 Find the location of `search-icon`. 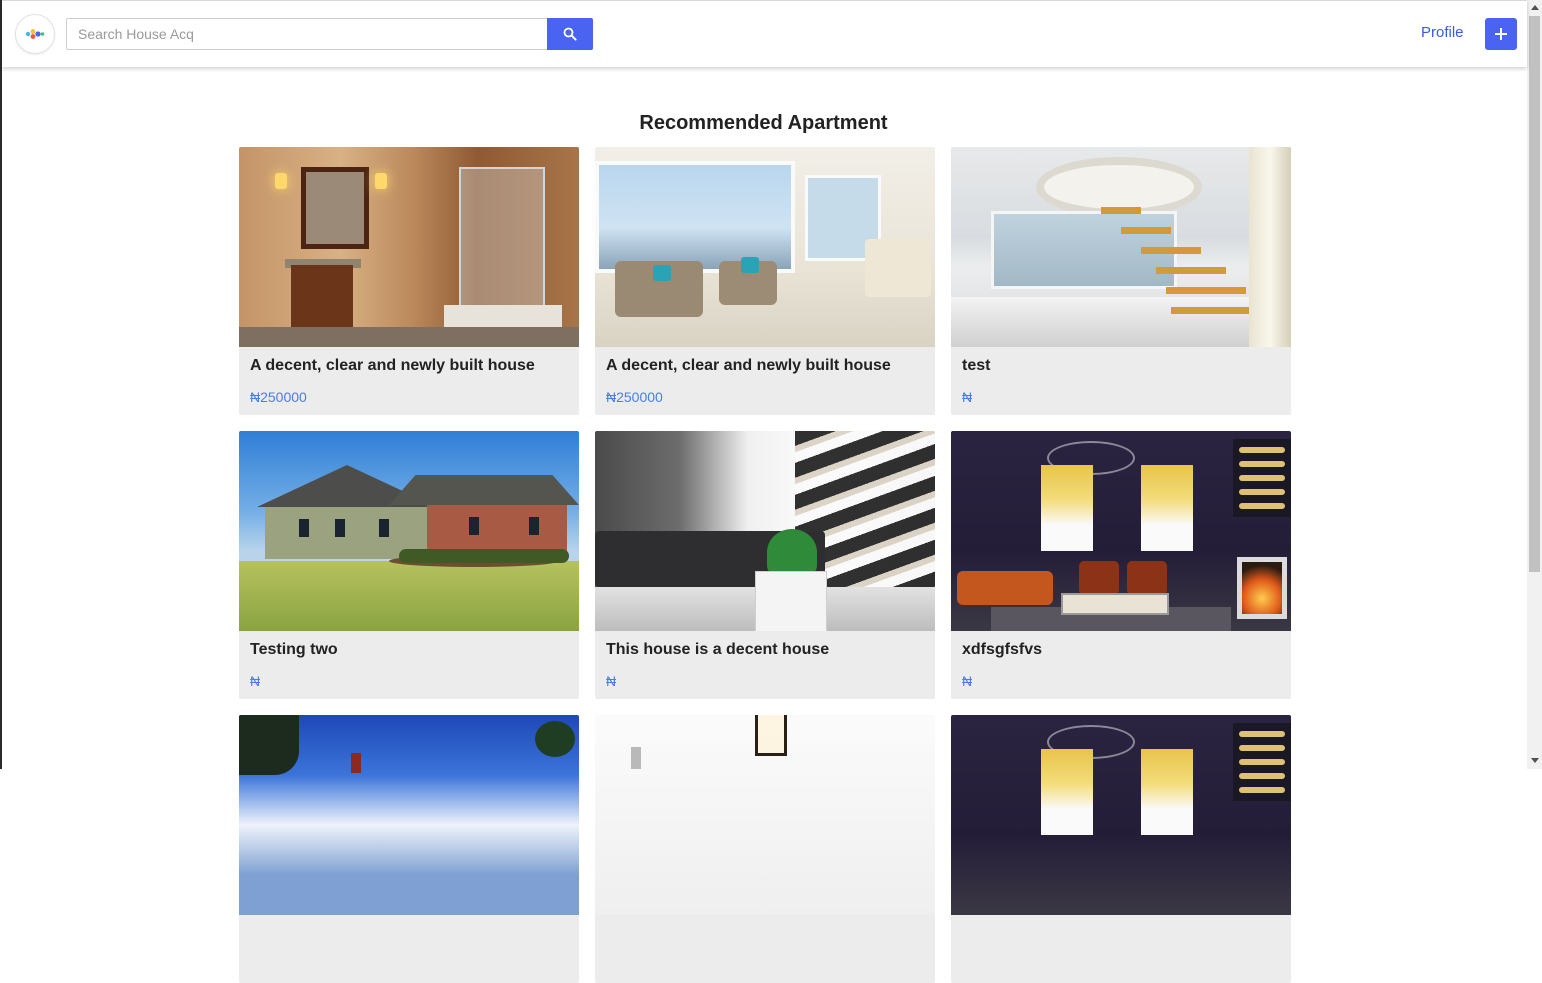

search-icon is located at coordinates (570, 34).